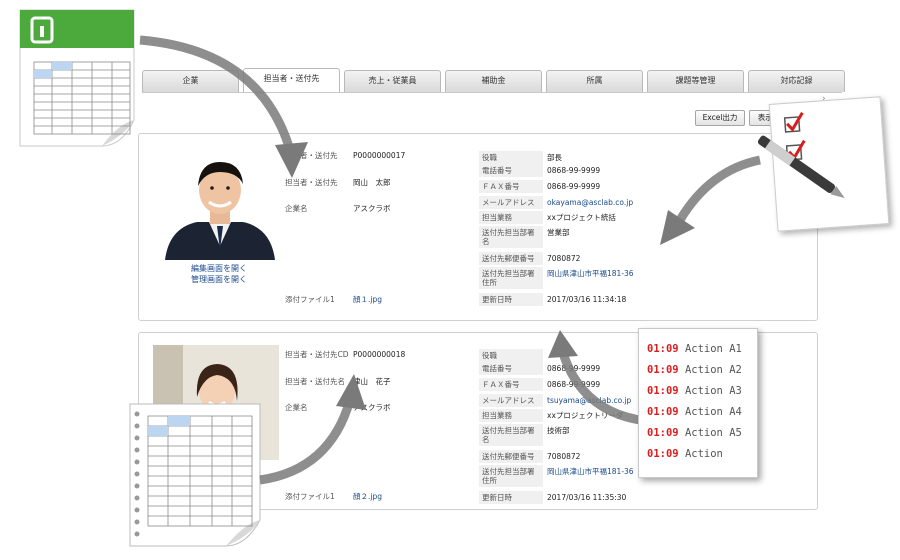 The width and height of the screenshot is (900, 560). Describe the element at coordinates (695, 81) in the screenshot. I see `tab-issues: 課題等管理` at that location.